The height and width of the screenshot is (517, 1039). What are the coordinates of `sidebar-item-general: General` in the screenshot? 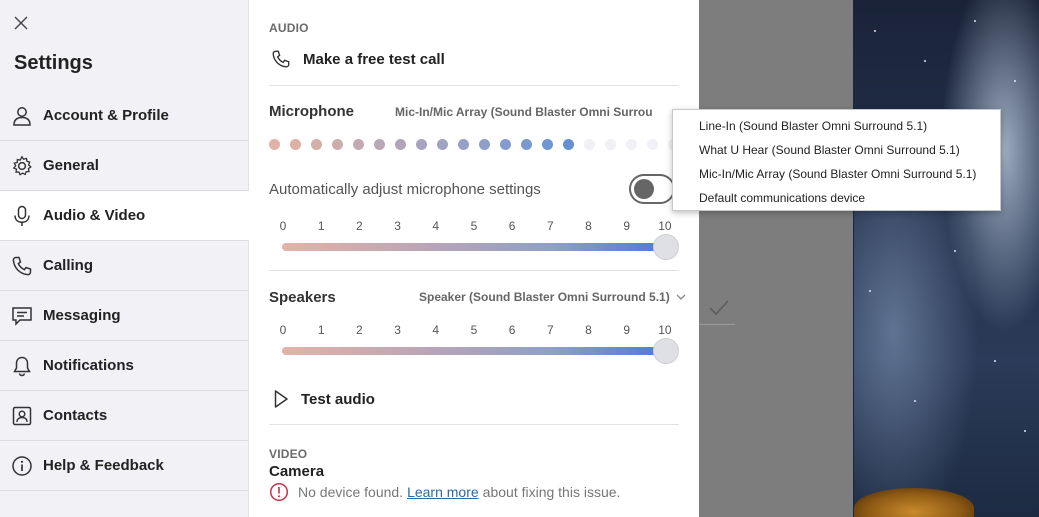 It's located at (124, 166).